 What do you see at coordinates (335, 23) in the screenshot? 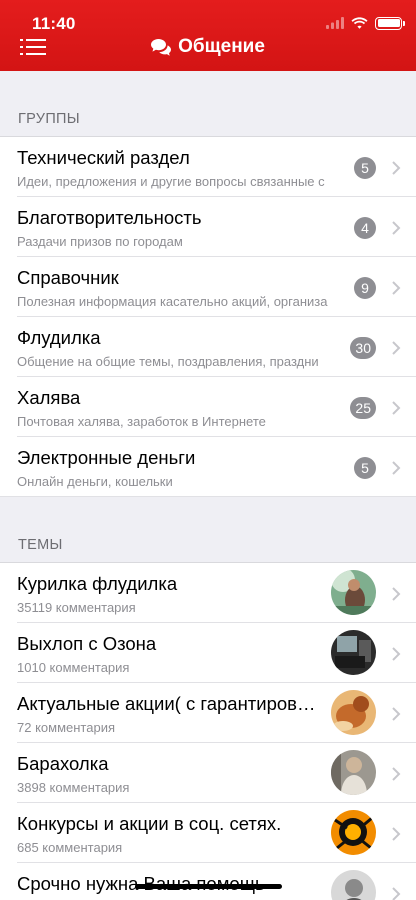
I see `signal-icon` at bounding box center [335, 23].